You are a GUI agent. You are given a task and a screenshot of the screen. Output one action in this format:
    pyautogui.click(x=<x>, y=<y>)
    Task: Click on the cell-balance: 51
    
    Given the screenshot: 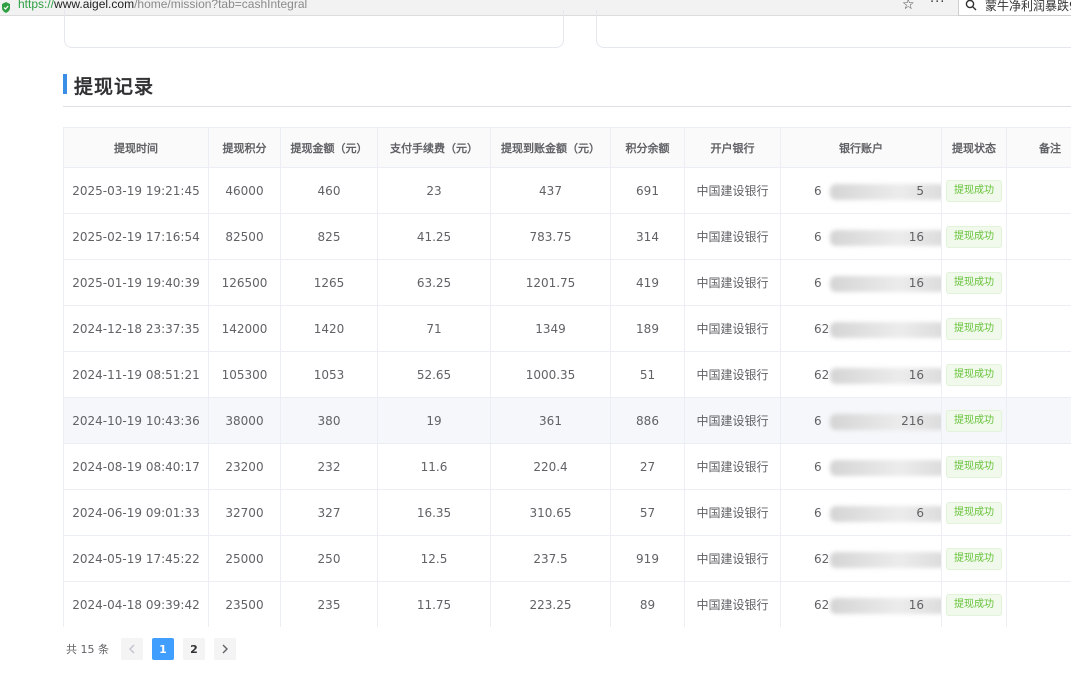 What is the action you would take?
    pyautogui.click(x=647, y=374)
    